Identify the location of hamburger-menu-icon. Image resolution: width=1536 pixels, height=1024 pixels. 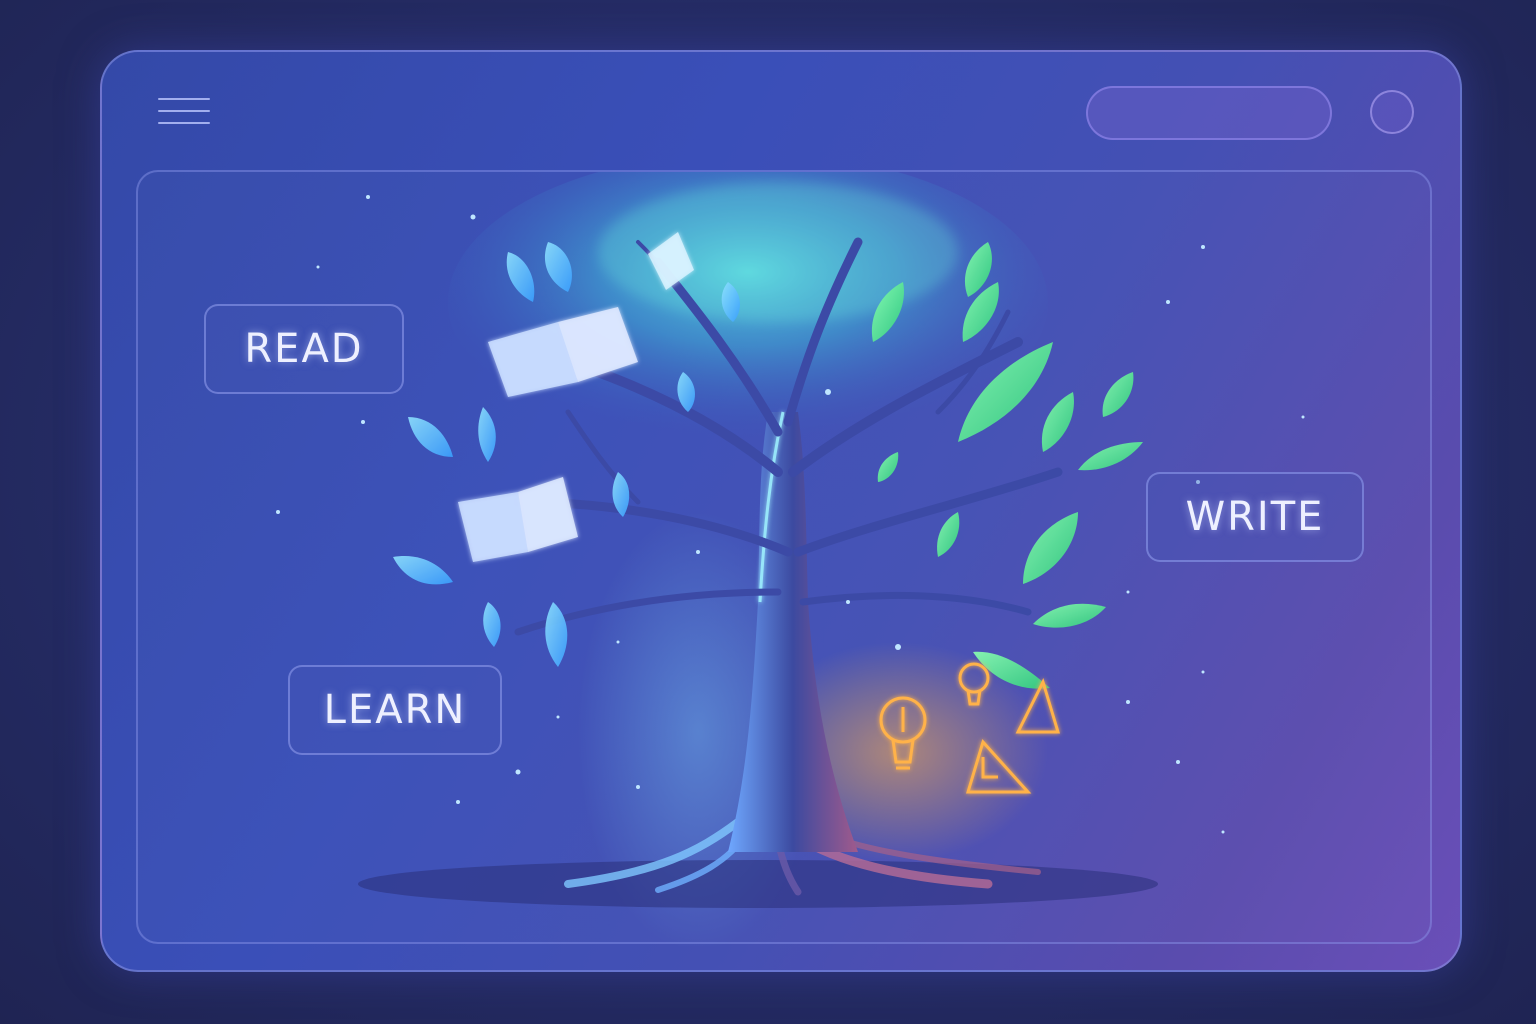
(185, 113).